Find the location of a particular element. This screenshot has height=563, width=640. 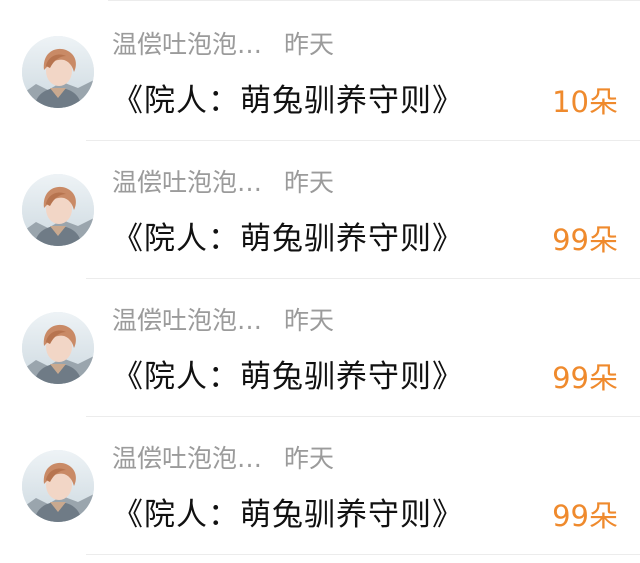

gift-count: 10朵 is located at coordinates (585, 102).